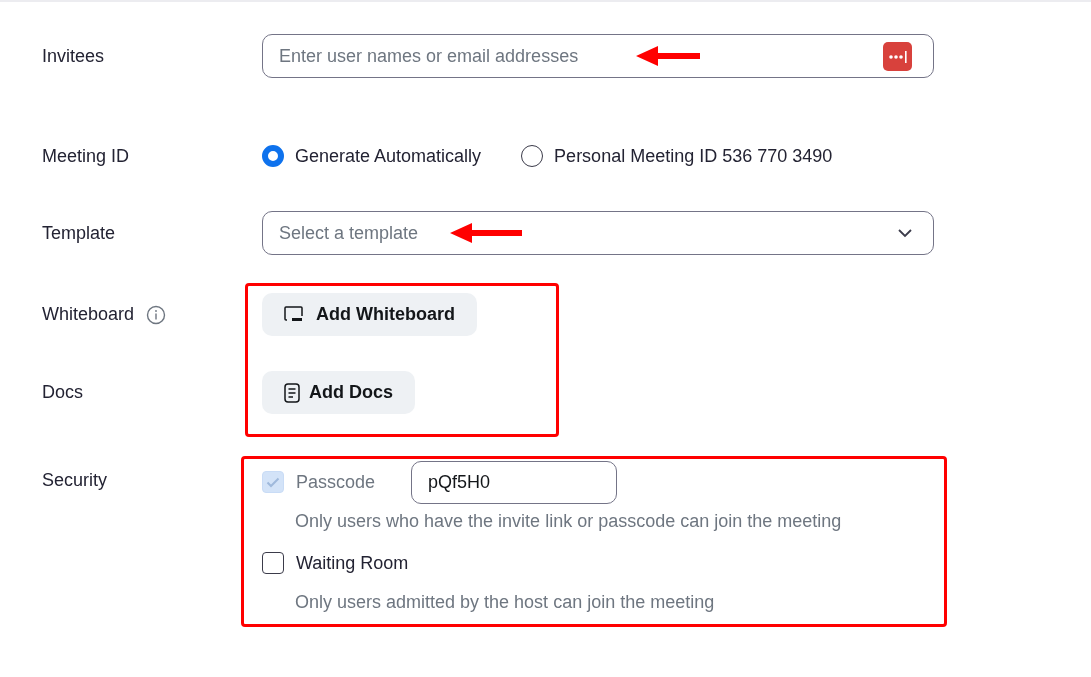  I want to click on field-label: Docs, so click(62, 392).